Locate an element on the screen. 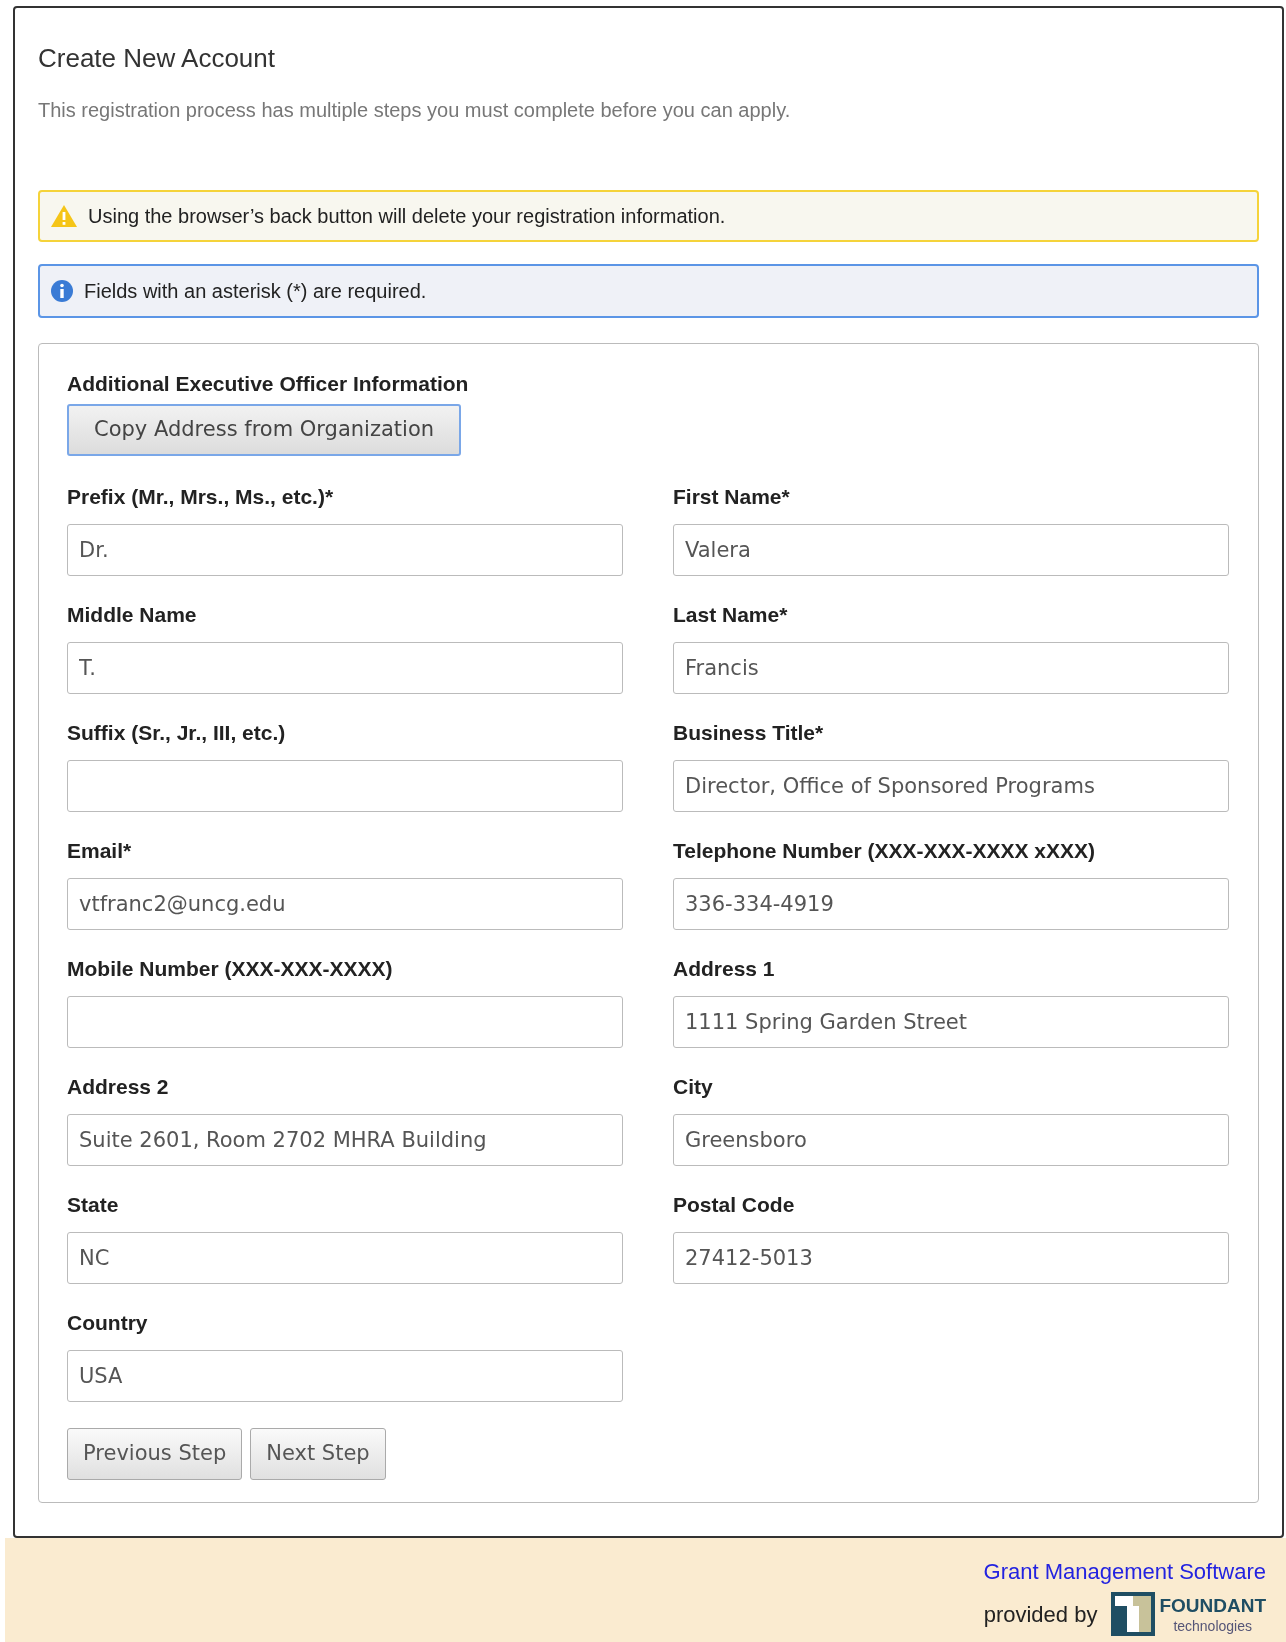  input-field: Suite 2601, Room 2702 MHRA Building is located at coordinates (345, 1140).